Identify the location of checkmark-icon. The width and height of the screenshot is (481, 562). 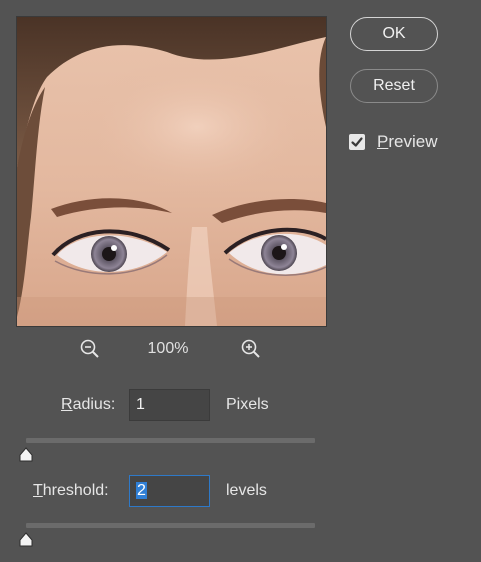
(357, 142).